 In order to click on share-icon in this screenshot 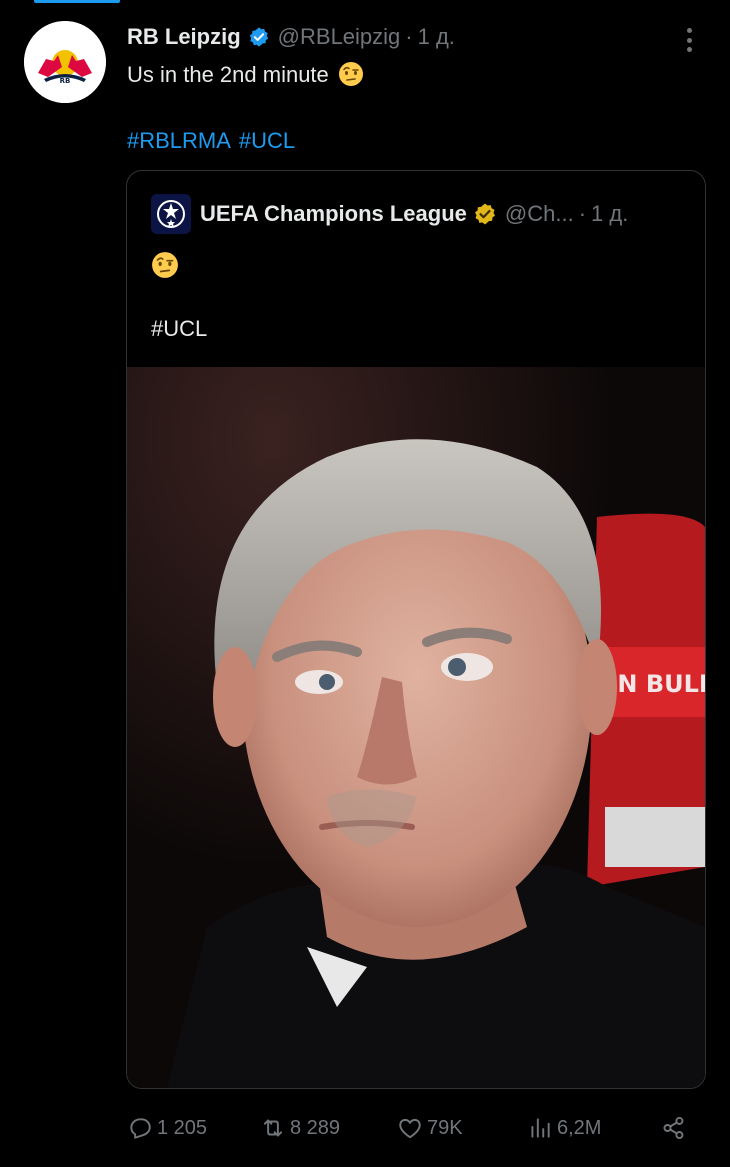, I will do `click(673, 1128)`.